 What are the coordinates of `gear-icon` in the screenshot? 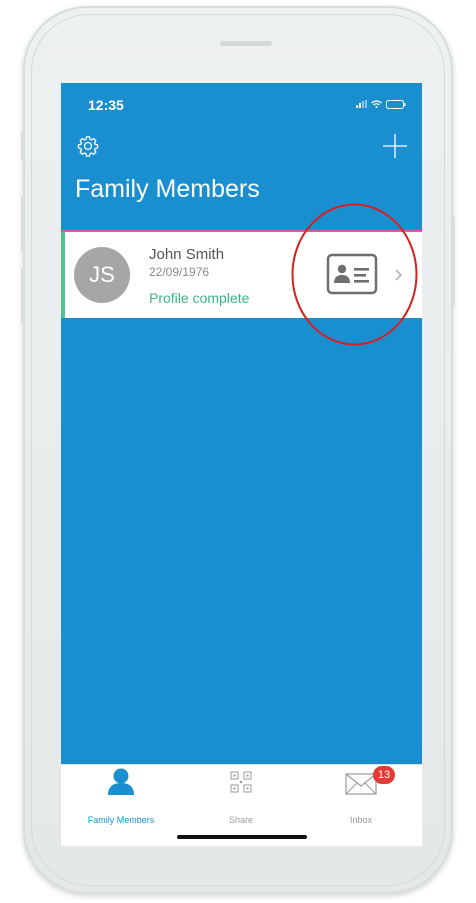 It's located at (88, 146).